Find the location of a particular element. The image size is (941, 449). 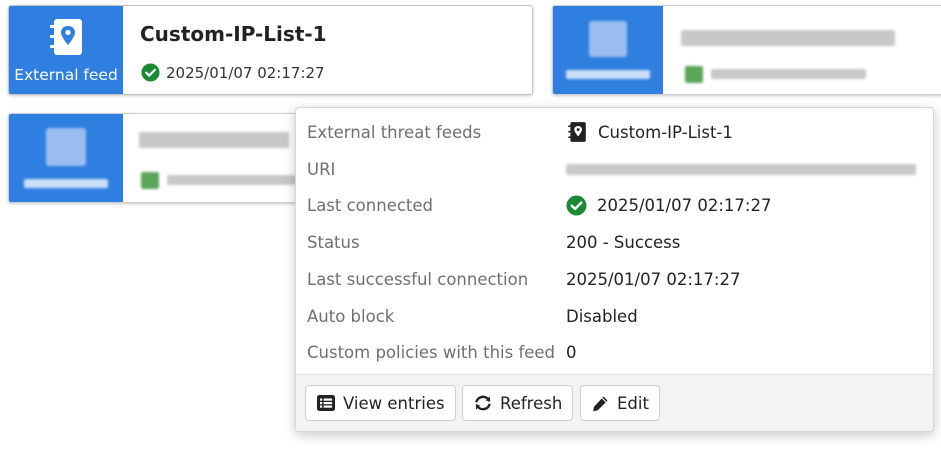

card-last-connected: 2025/01/07 02:17:27 is located at coordinates (233, 72).